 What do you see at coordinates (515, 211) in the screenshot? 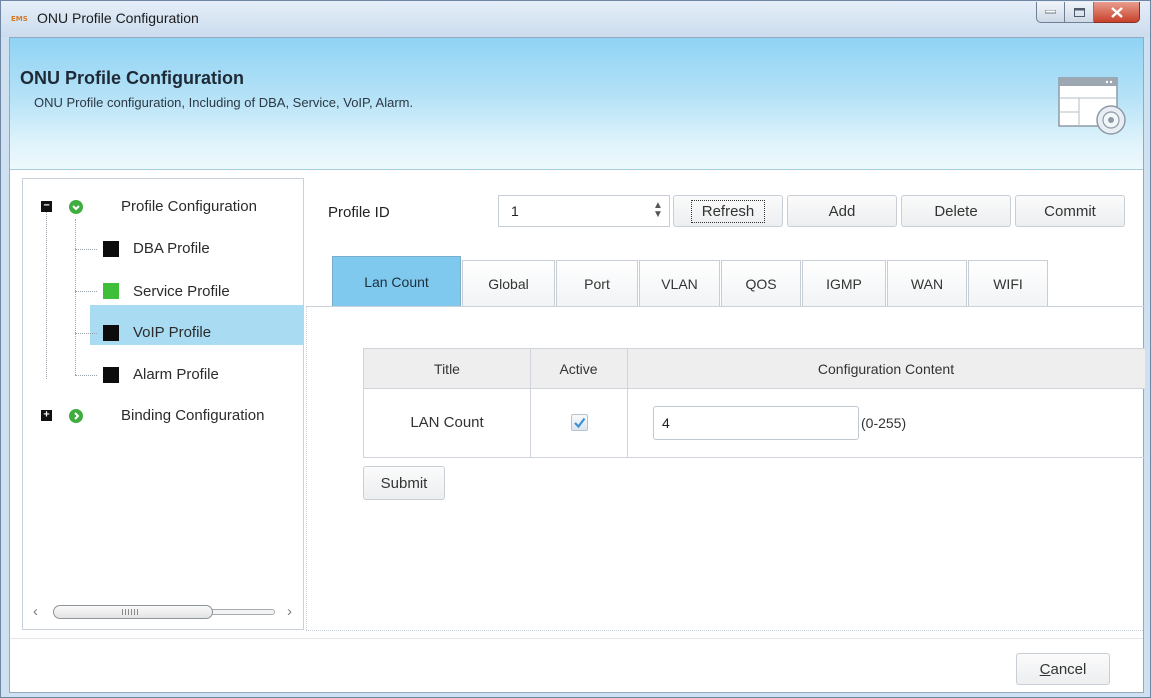
I see `profile-id-value: 1` at bounding box center [515, 211].